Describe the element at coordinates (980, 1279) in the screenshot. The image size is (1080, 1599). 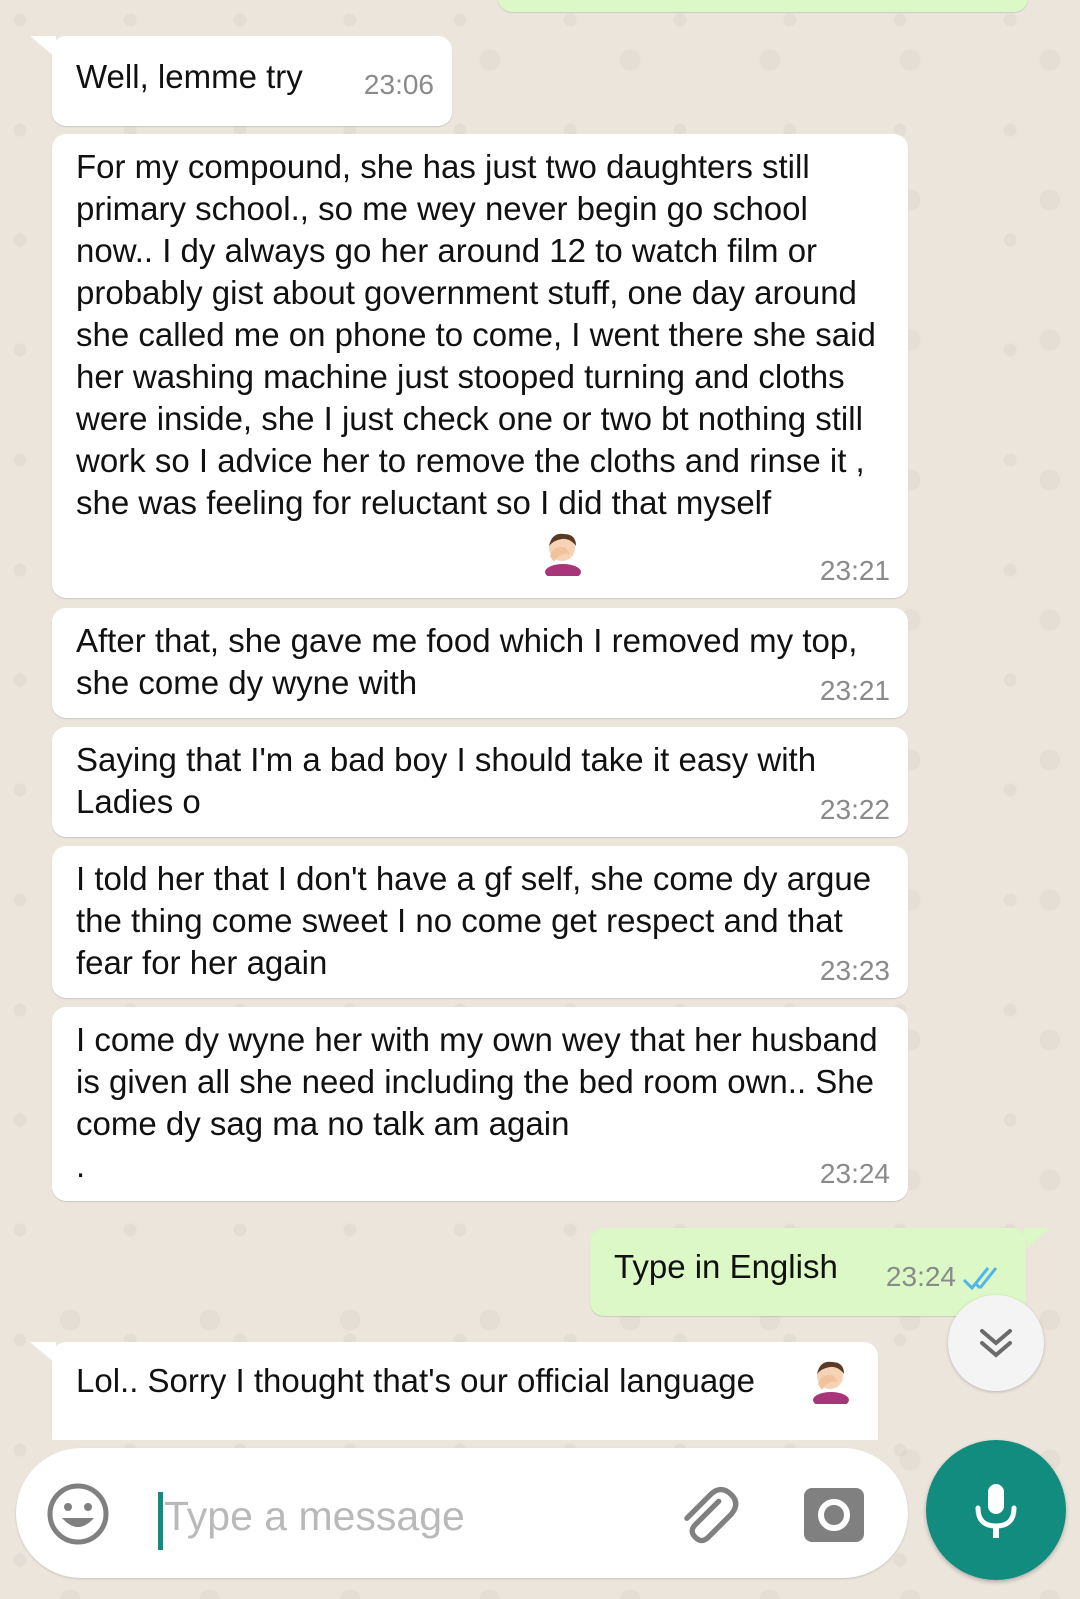
I see `read-receipt-icon` at that location.